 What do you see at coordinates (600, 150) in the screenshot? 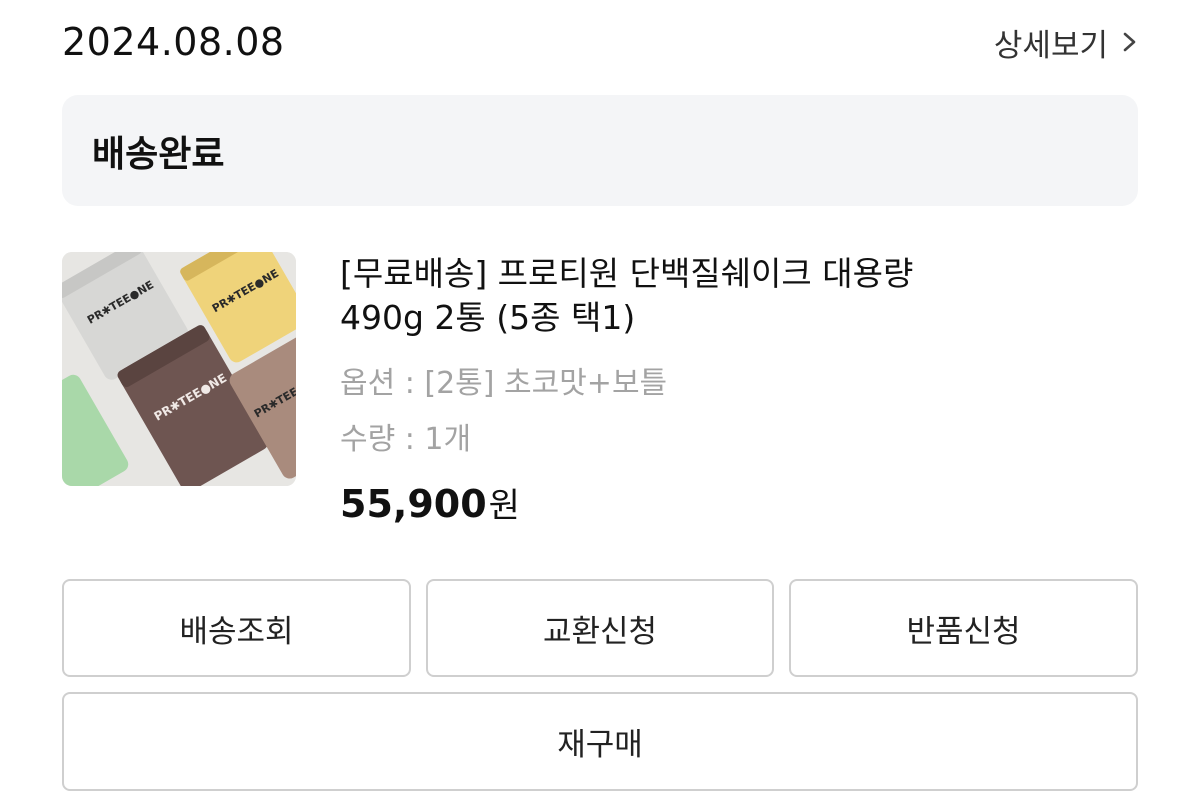
I see `delivery-status-box: 배송완료` at bounding box center [600, 150].